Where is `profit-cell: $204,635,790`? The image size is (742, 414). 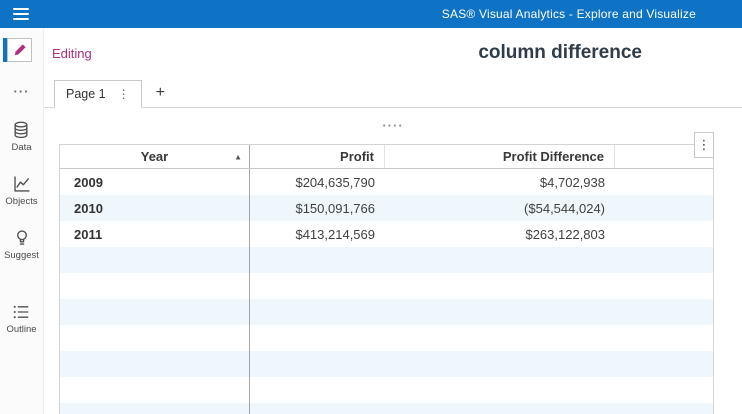
profit-cell: $204,635,790 is located at coordinates (317, 182).